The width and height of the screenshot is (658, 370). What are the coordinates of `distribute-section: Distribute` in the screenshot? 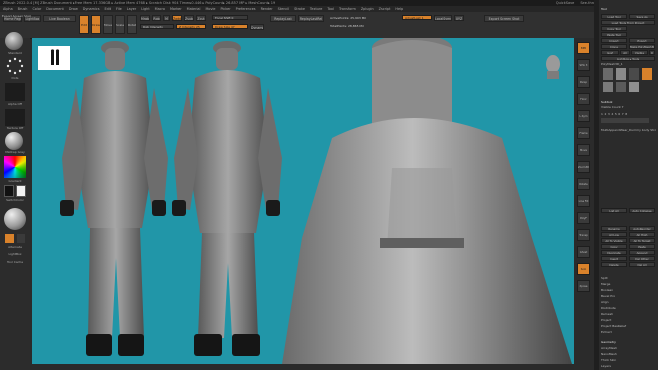 It's located at (628, 308).